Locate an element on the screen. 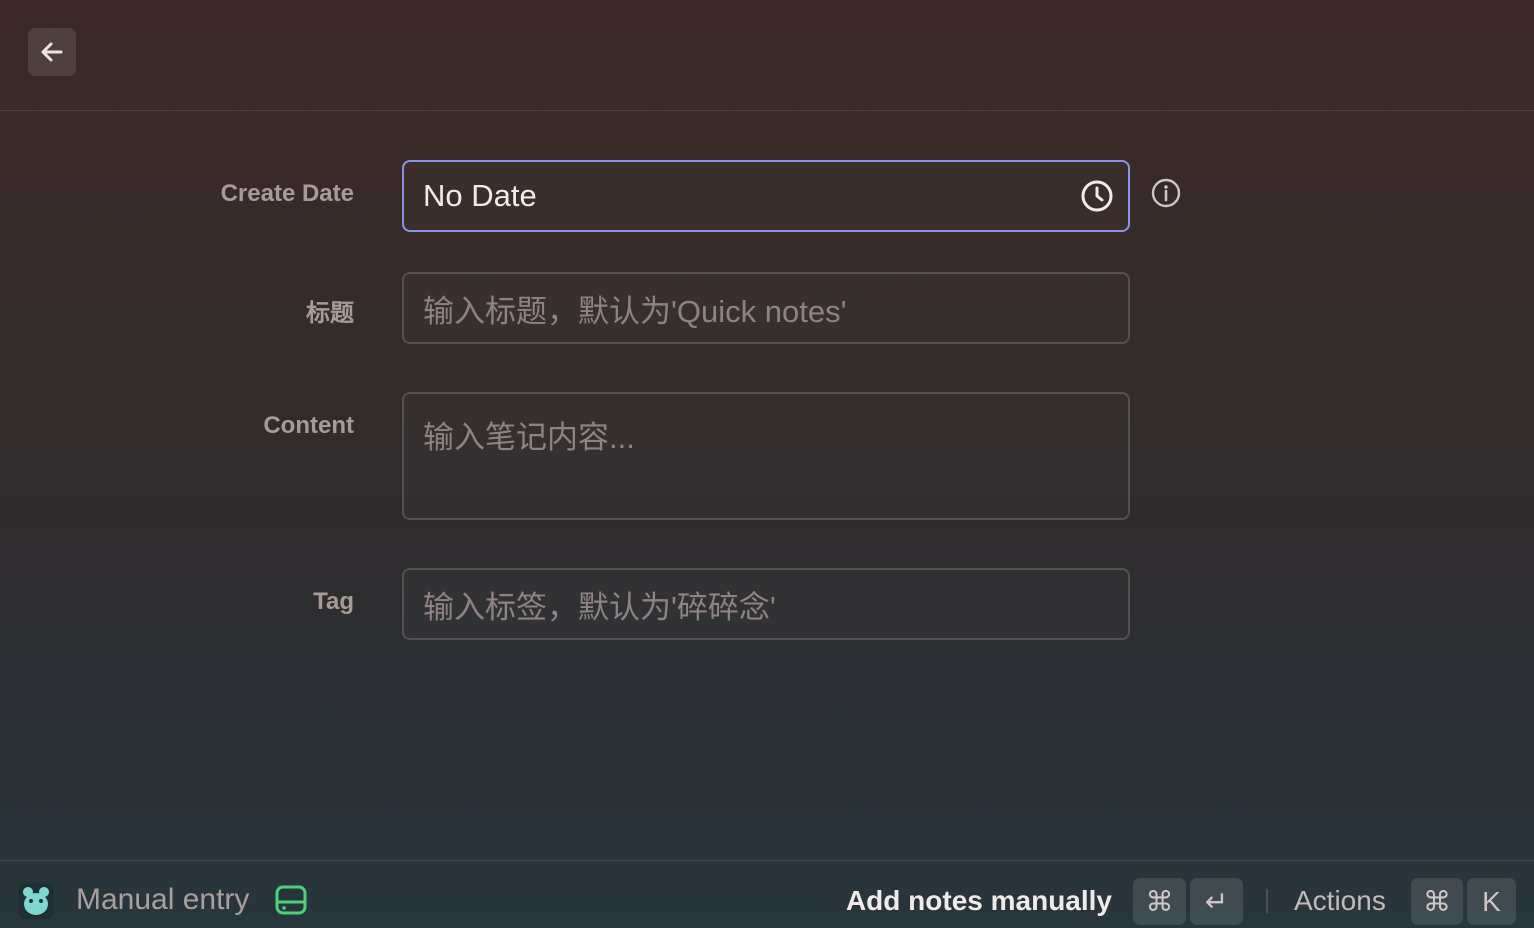 The width and height of the screenshot is (1534, 928). content-label: Content is located at coordinates (308, 425).